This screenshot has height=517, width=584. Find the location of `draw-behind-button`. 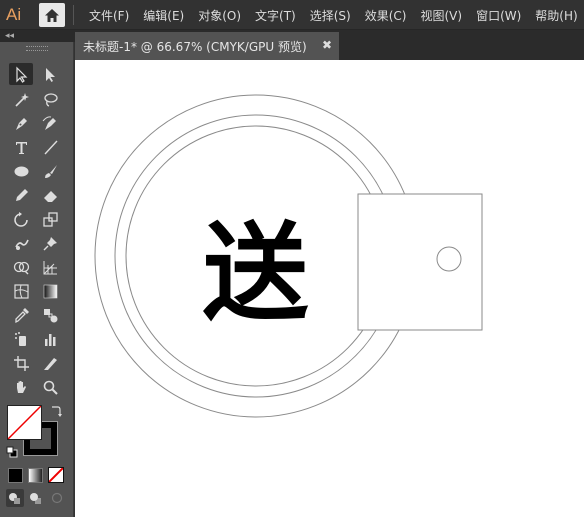

draw-behind-button is located at coordinates (36, 498).